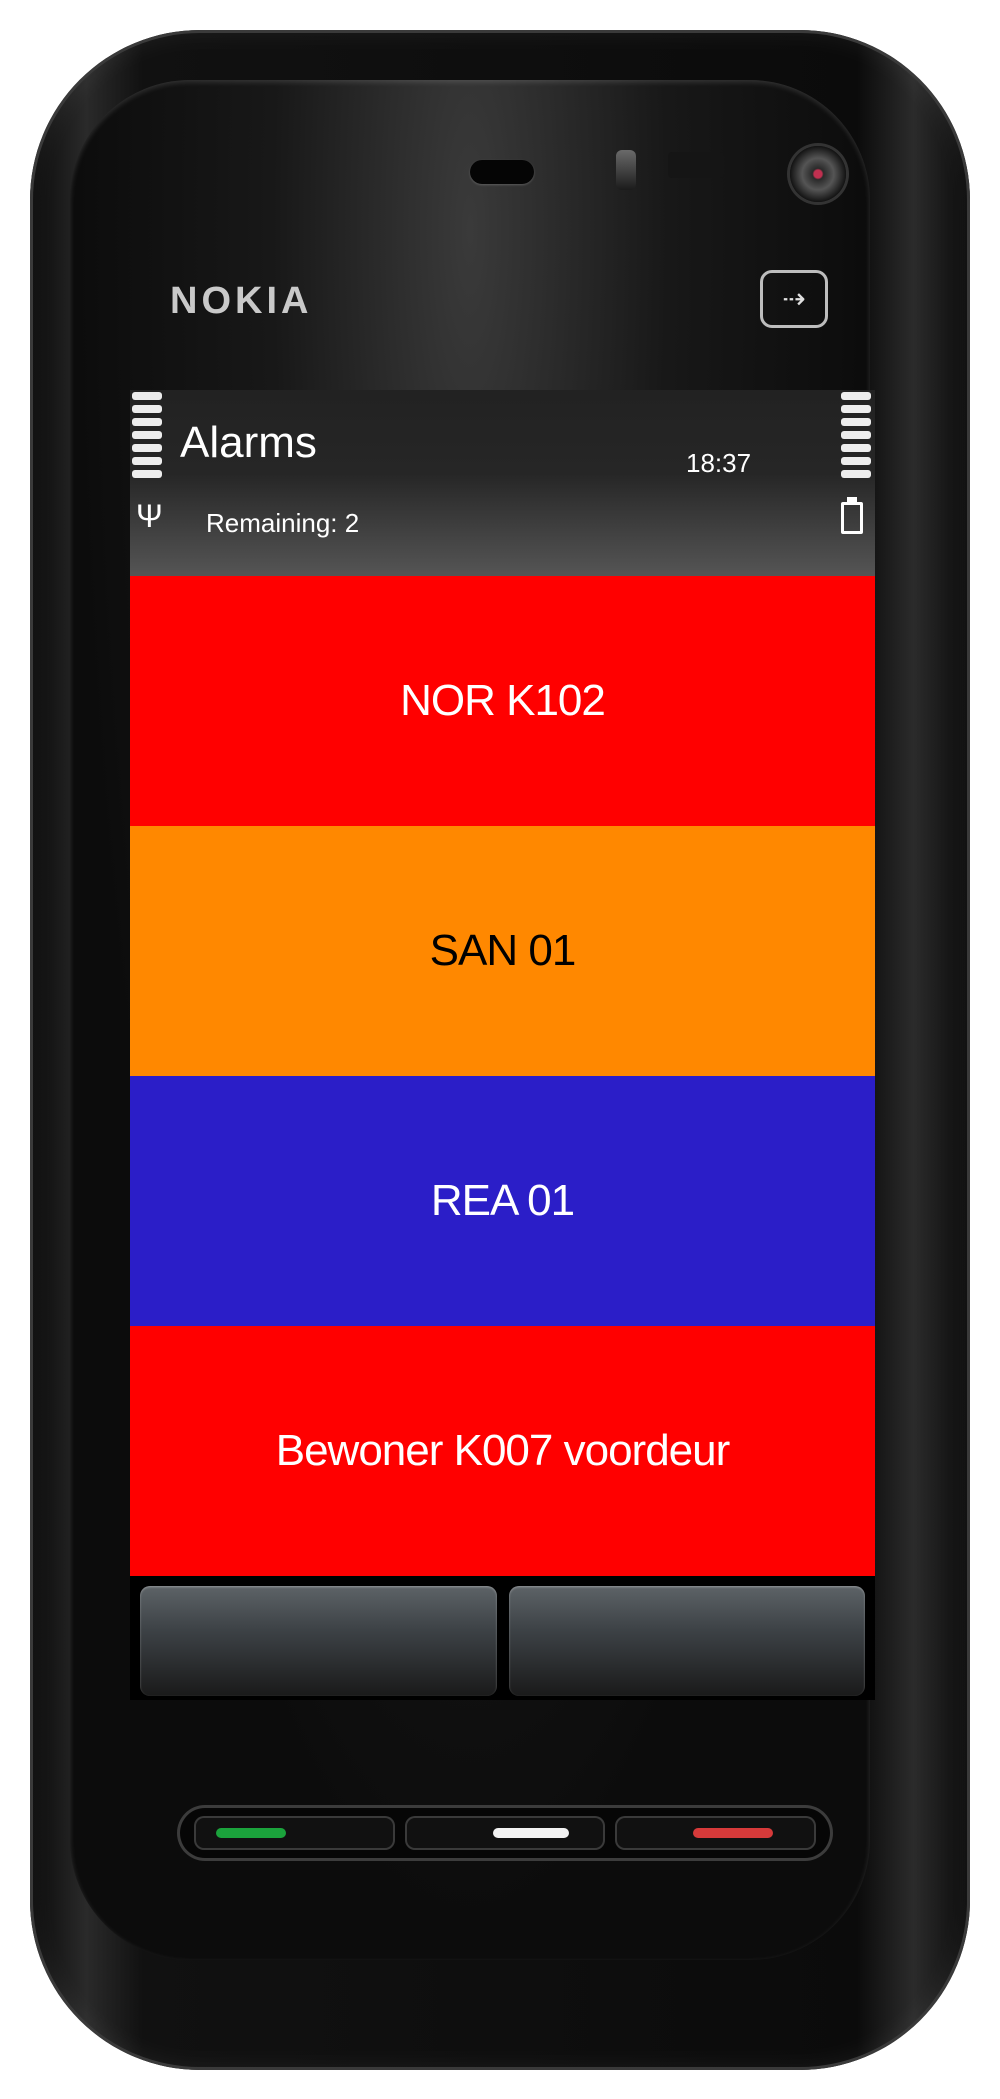 This screenshot has height=2099, width=1000. Describe the element at coordinates (733, 1833) in the screenshot. I see `end-call-icon` at that location.